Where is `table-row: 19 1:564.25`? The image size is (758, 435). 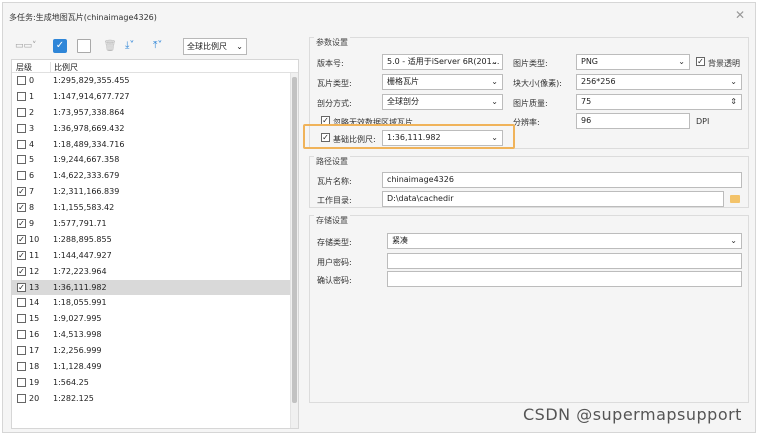
table-row: 19 1:564.25 is located at coordinates (155, 383).